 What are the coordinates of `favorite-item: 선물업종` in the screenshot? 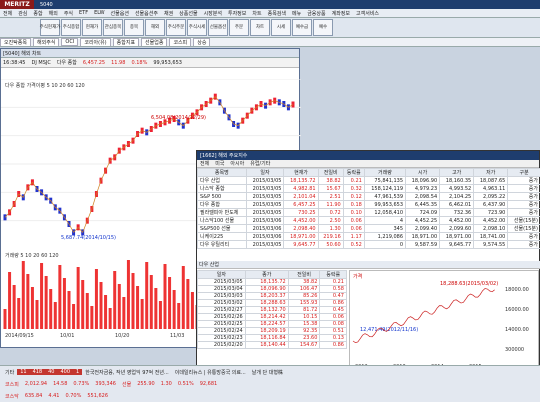 It's located at (154, 42).